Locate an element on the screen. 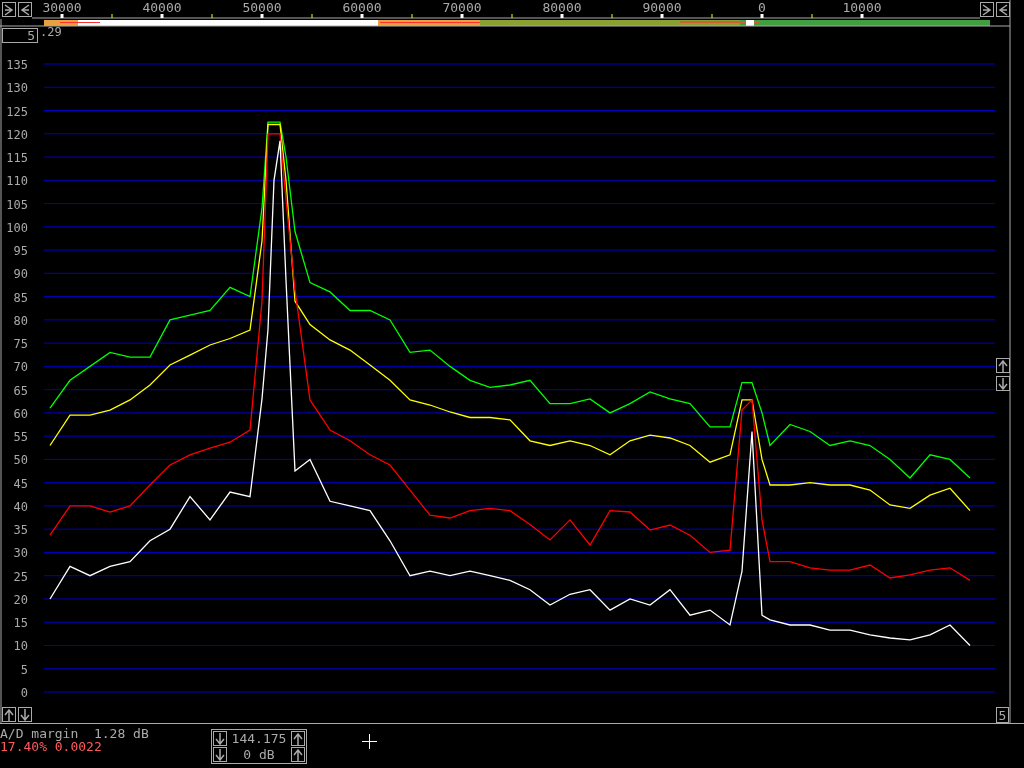 The image size is (1024, 768). axis-label: 20 is located at coordinates (20, 599).